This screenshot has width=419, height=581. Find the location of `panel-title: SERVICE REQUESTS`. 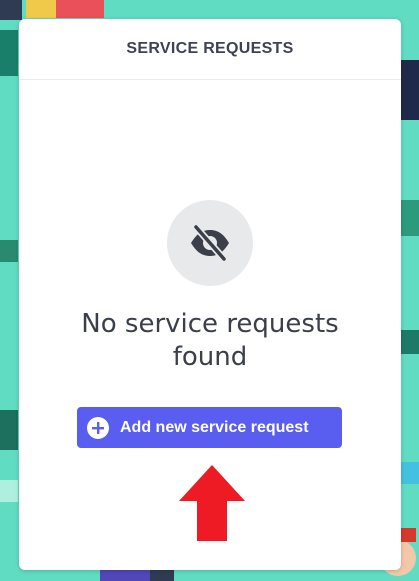

panel-title: SERVICE REQUESTS is located at coordinates (210, 48).